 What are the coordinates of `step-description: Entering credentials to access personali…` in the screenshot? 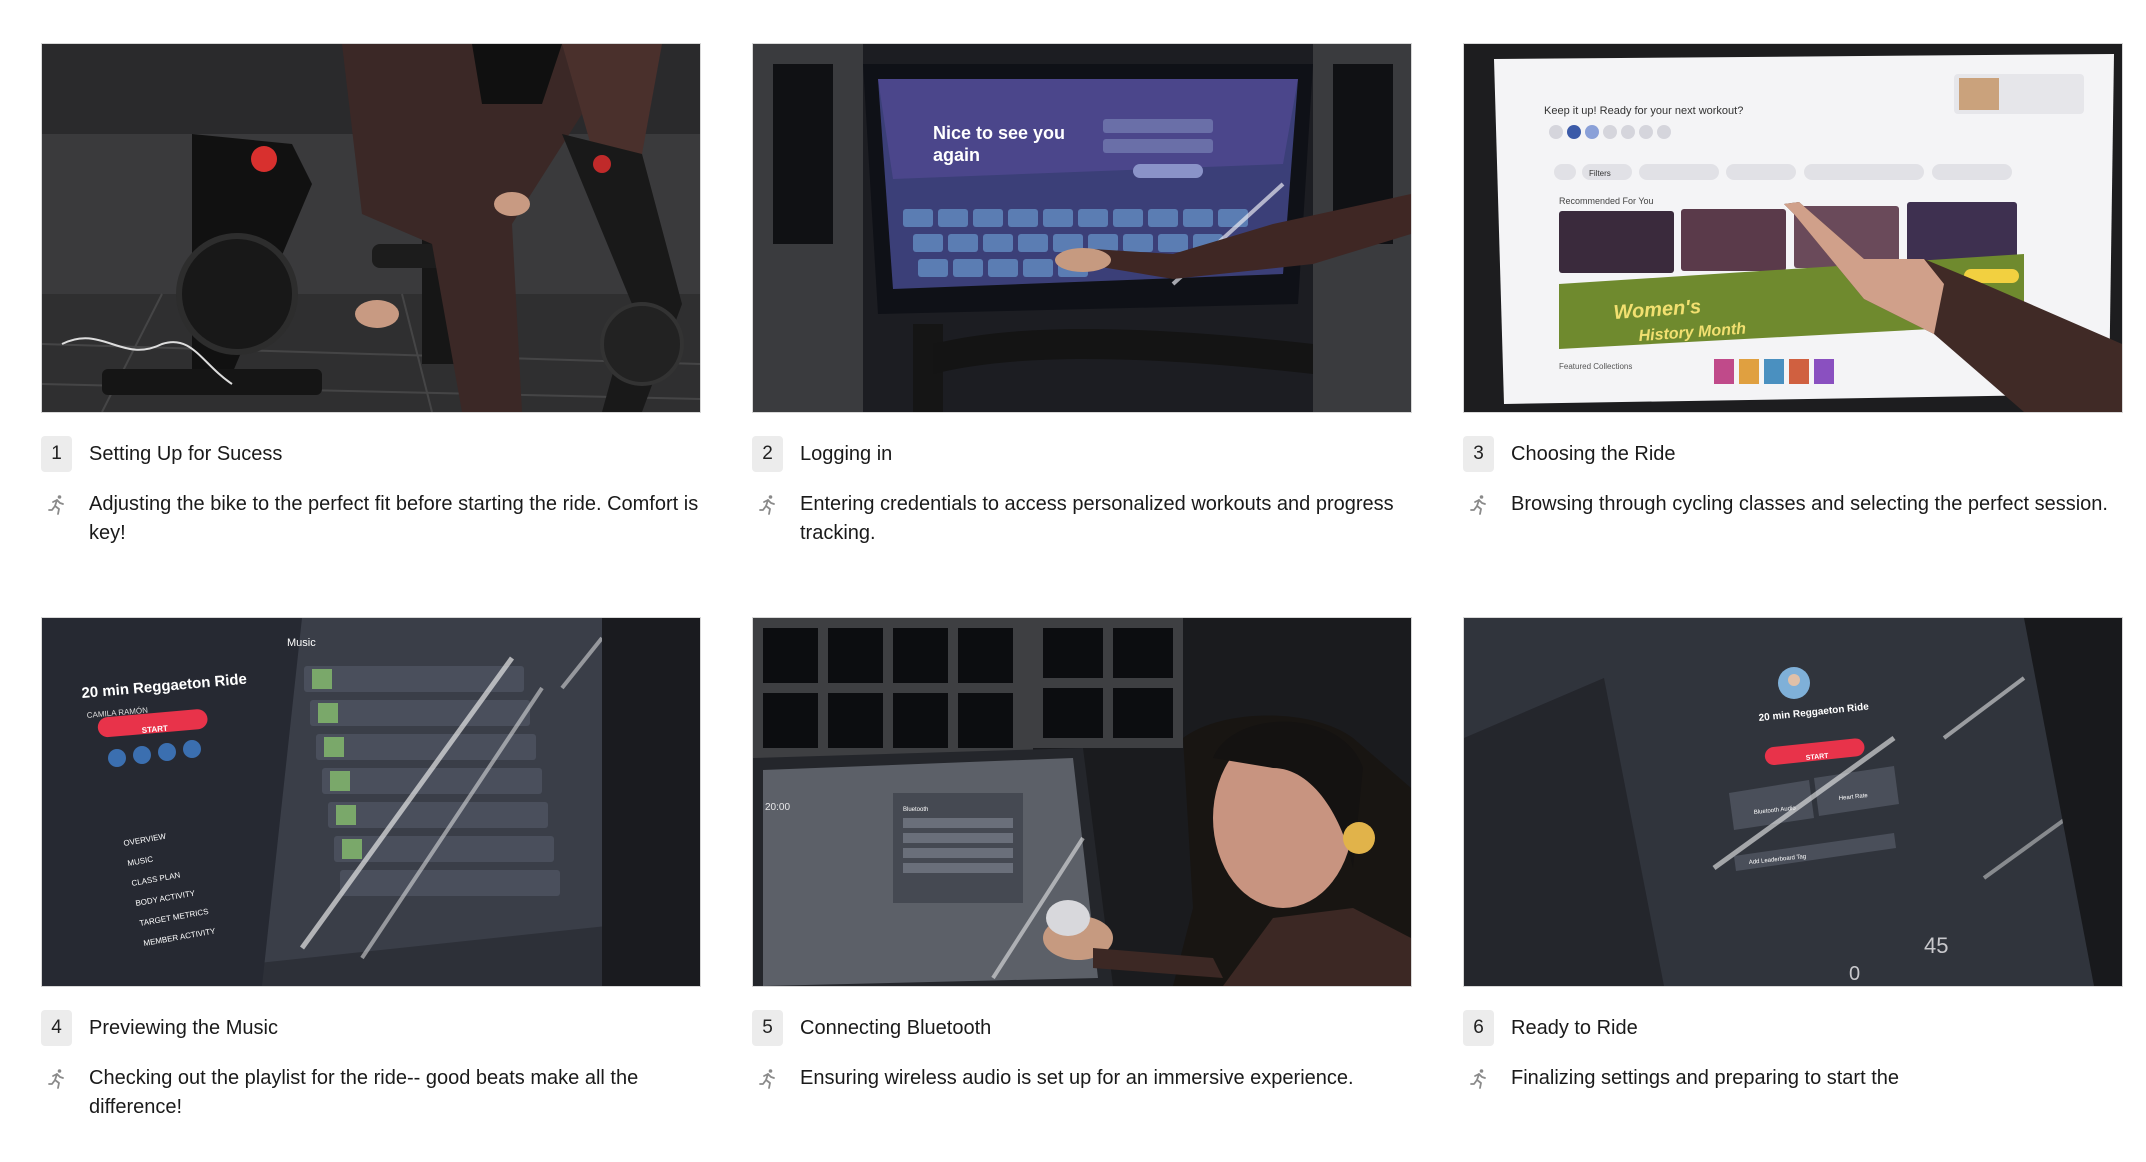 It's located at (1097, 518).